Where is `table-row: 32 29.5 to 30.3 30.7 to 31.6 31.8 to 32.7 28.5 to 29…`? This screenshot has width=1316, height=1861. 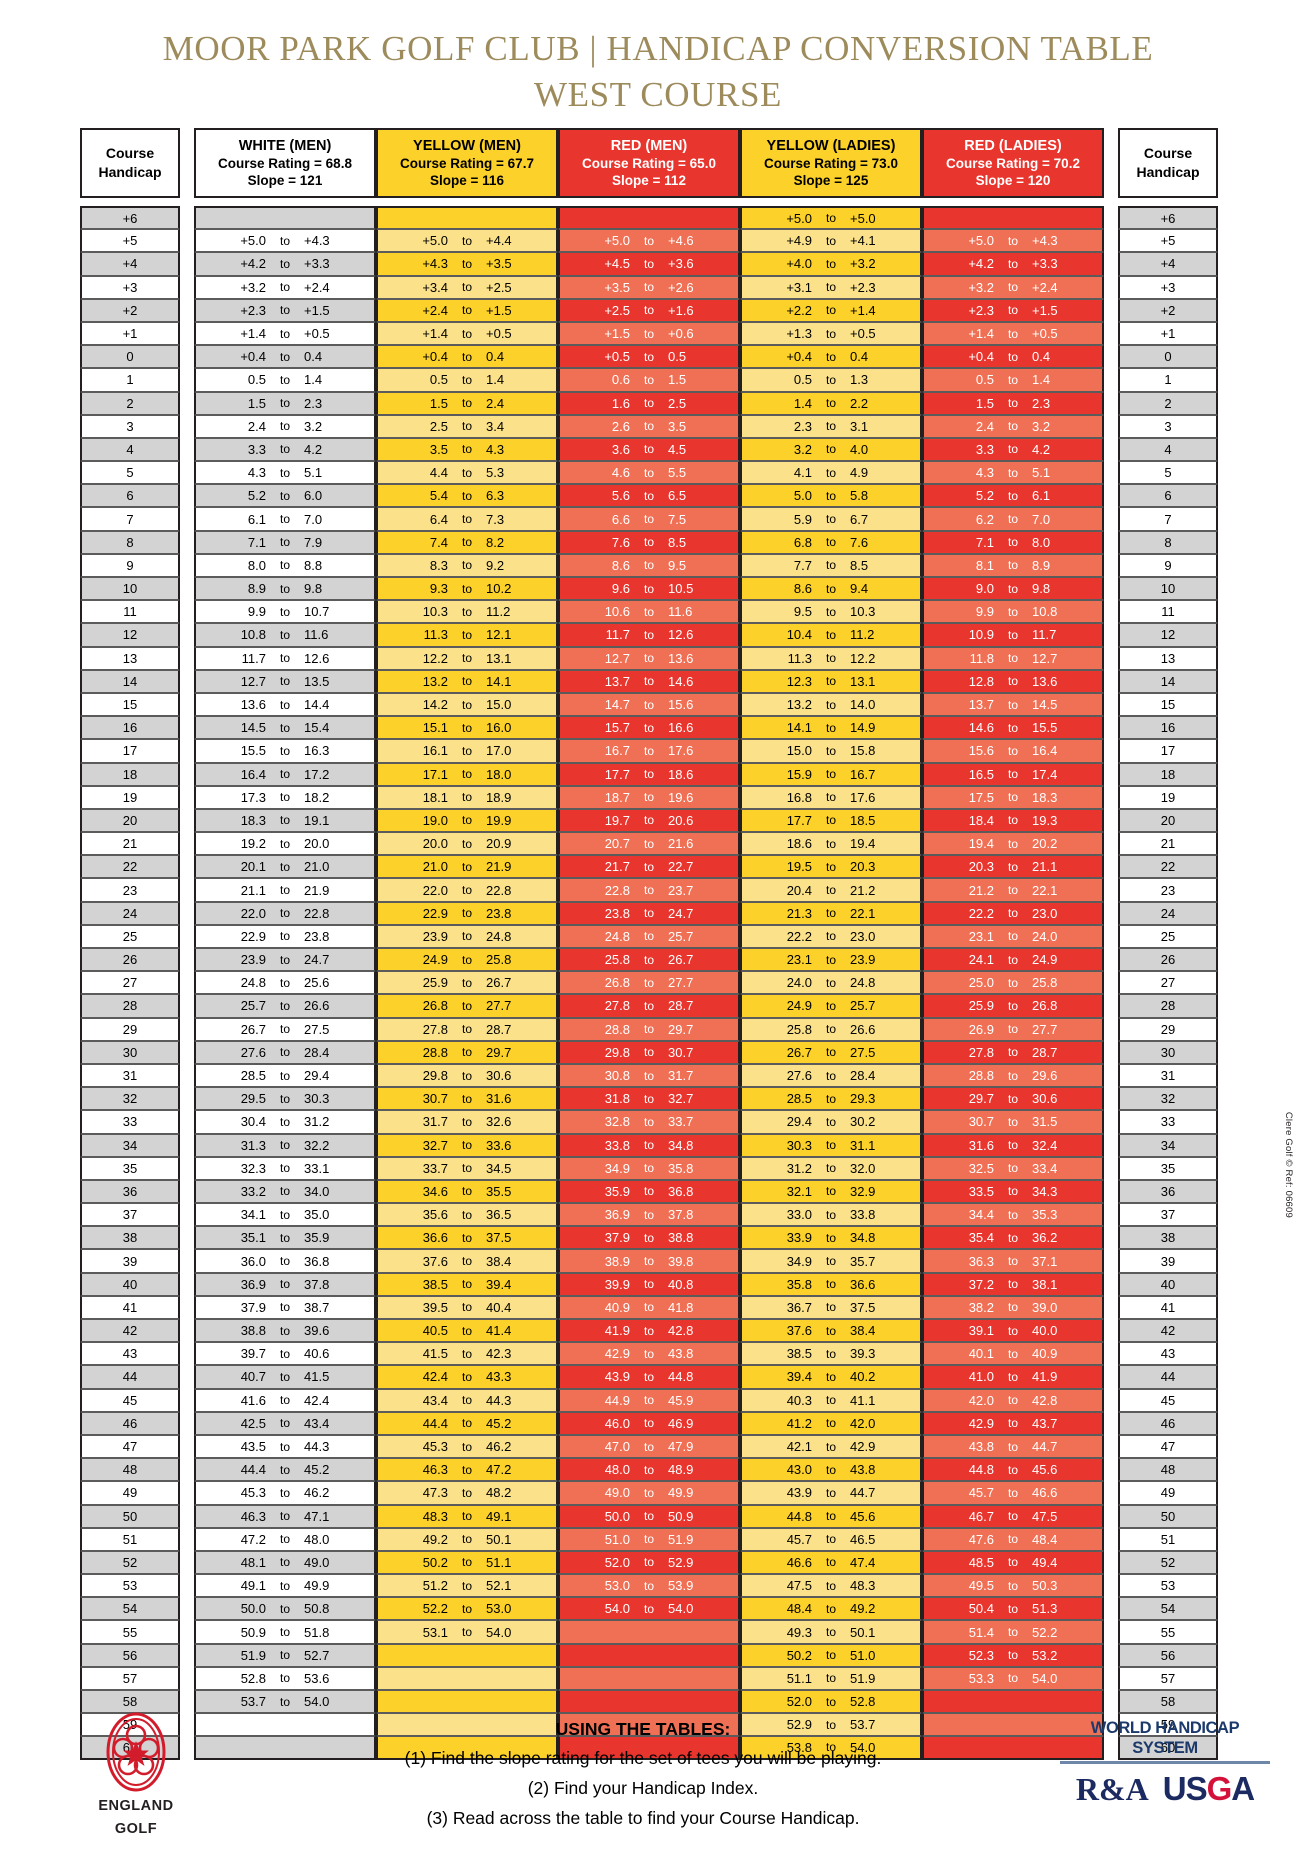
table-row: 32 29.5 to 30.3 30.7 to 31.6 31.8 to 32.7 28.5 to 29… is located at coordinates (649, 1099).